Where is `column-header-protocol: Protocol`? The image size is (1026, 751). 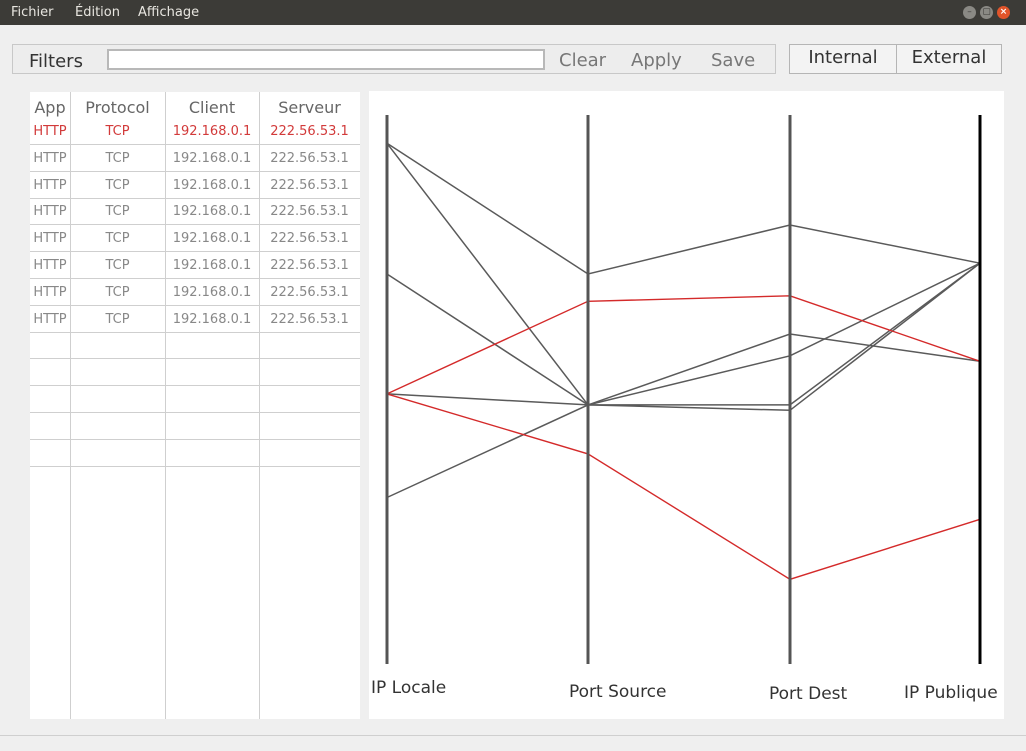
column-header-protocol: Protocol is located at coordinates (117, 107).